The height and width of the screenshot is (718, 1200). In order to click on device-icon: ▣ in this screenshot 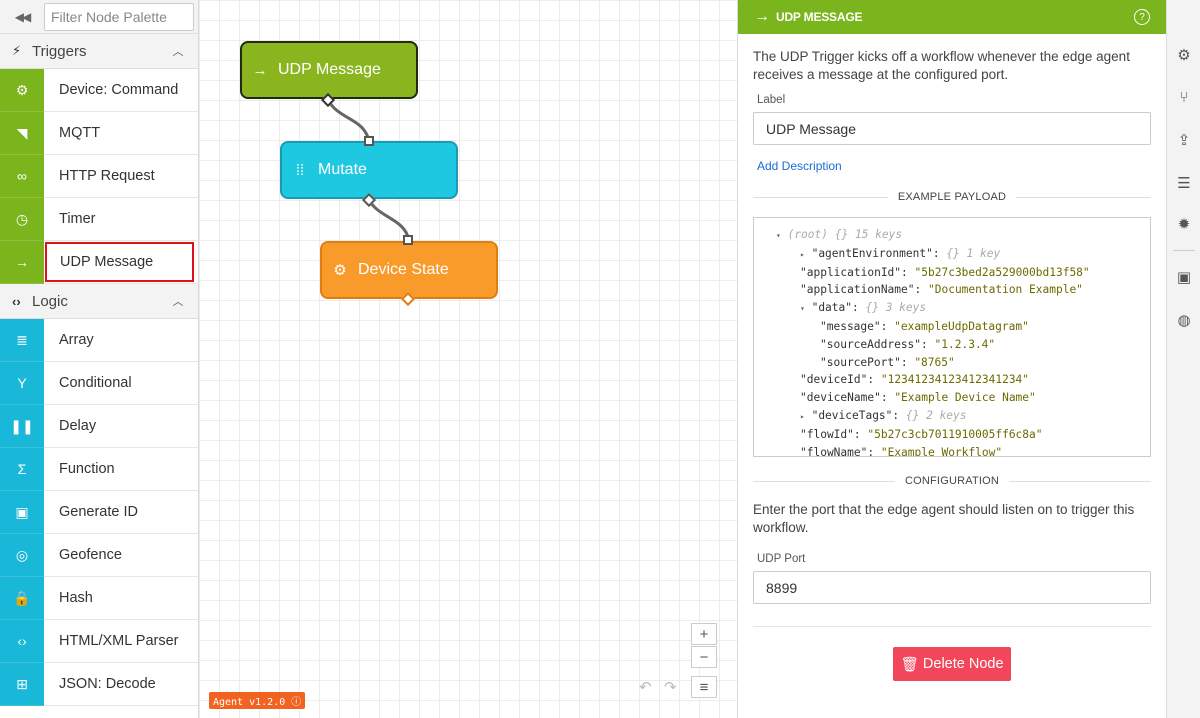, I will do `click(1183, 277)`.